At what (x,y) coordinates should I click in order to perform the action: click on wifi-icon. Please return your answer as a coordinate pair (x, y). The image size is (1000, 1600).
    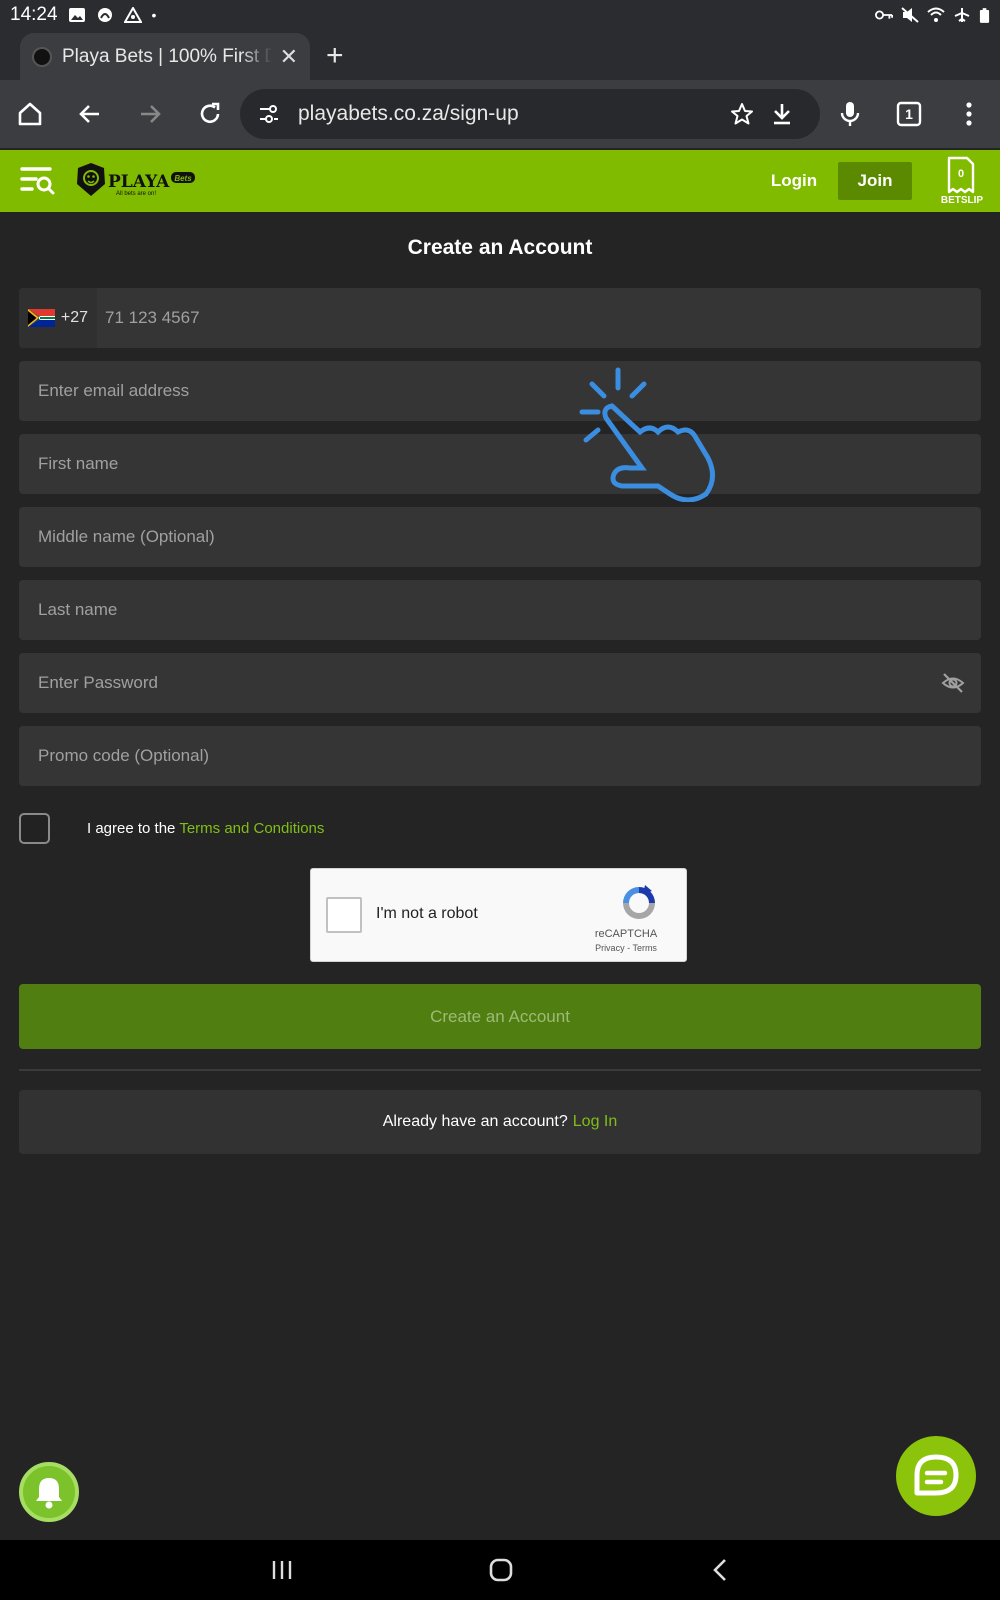
    Looking at the image, I should click on (936, 14).